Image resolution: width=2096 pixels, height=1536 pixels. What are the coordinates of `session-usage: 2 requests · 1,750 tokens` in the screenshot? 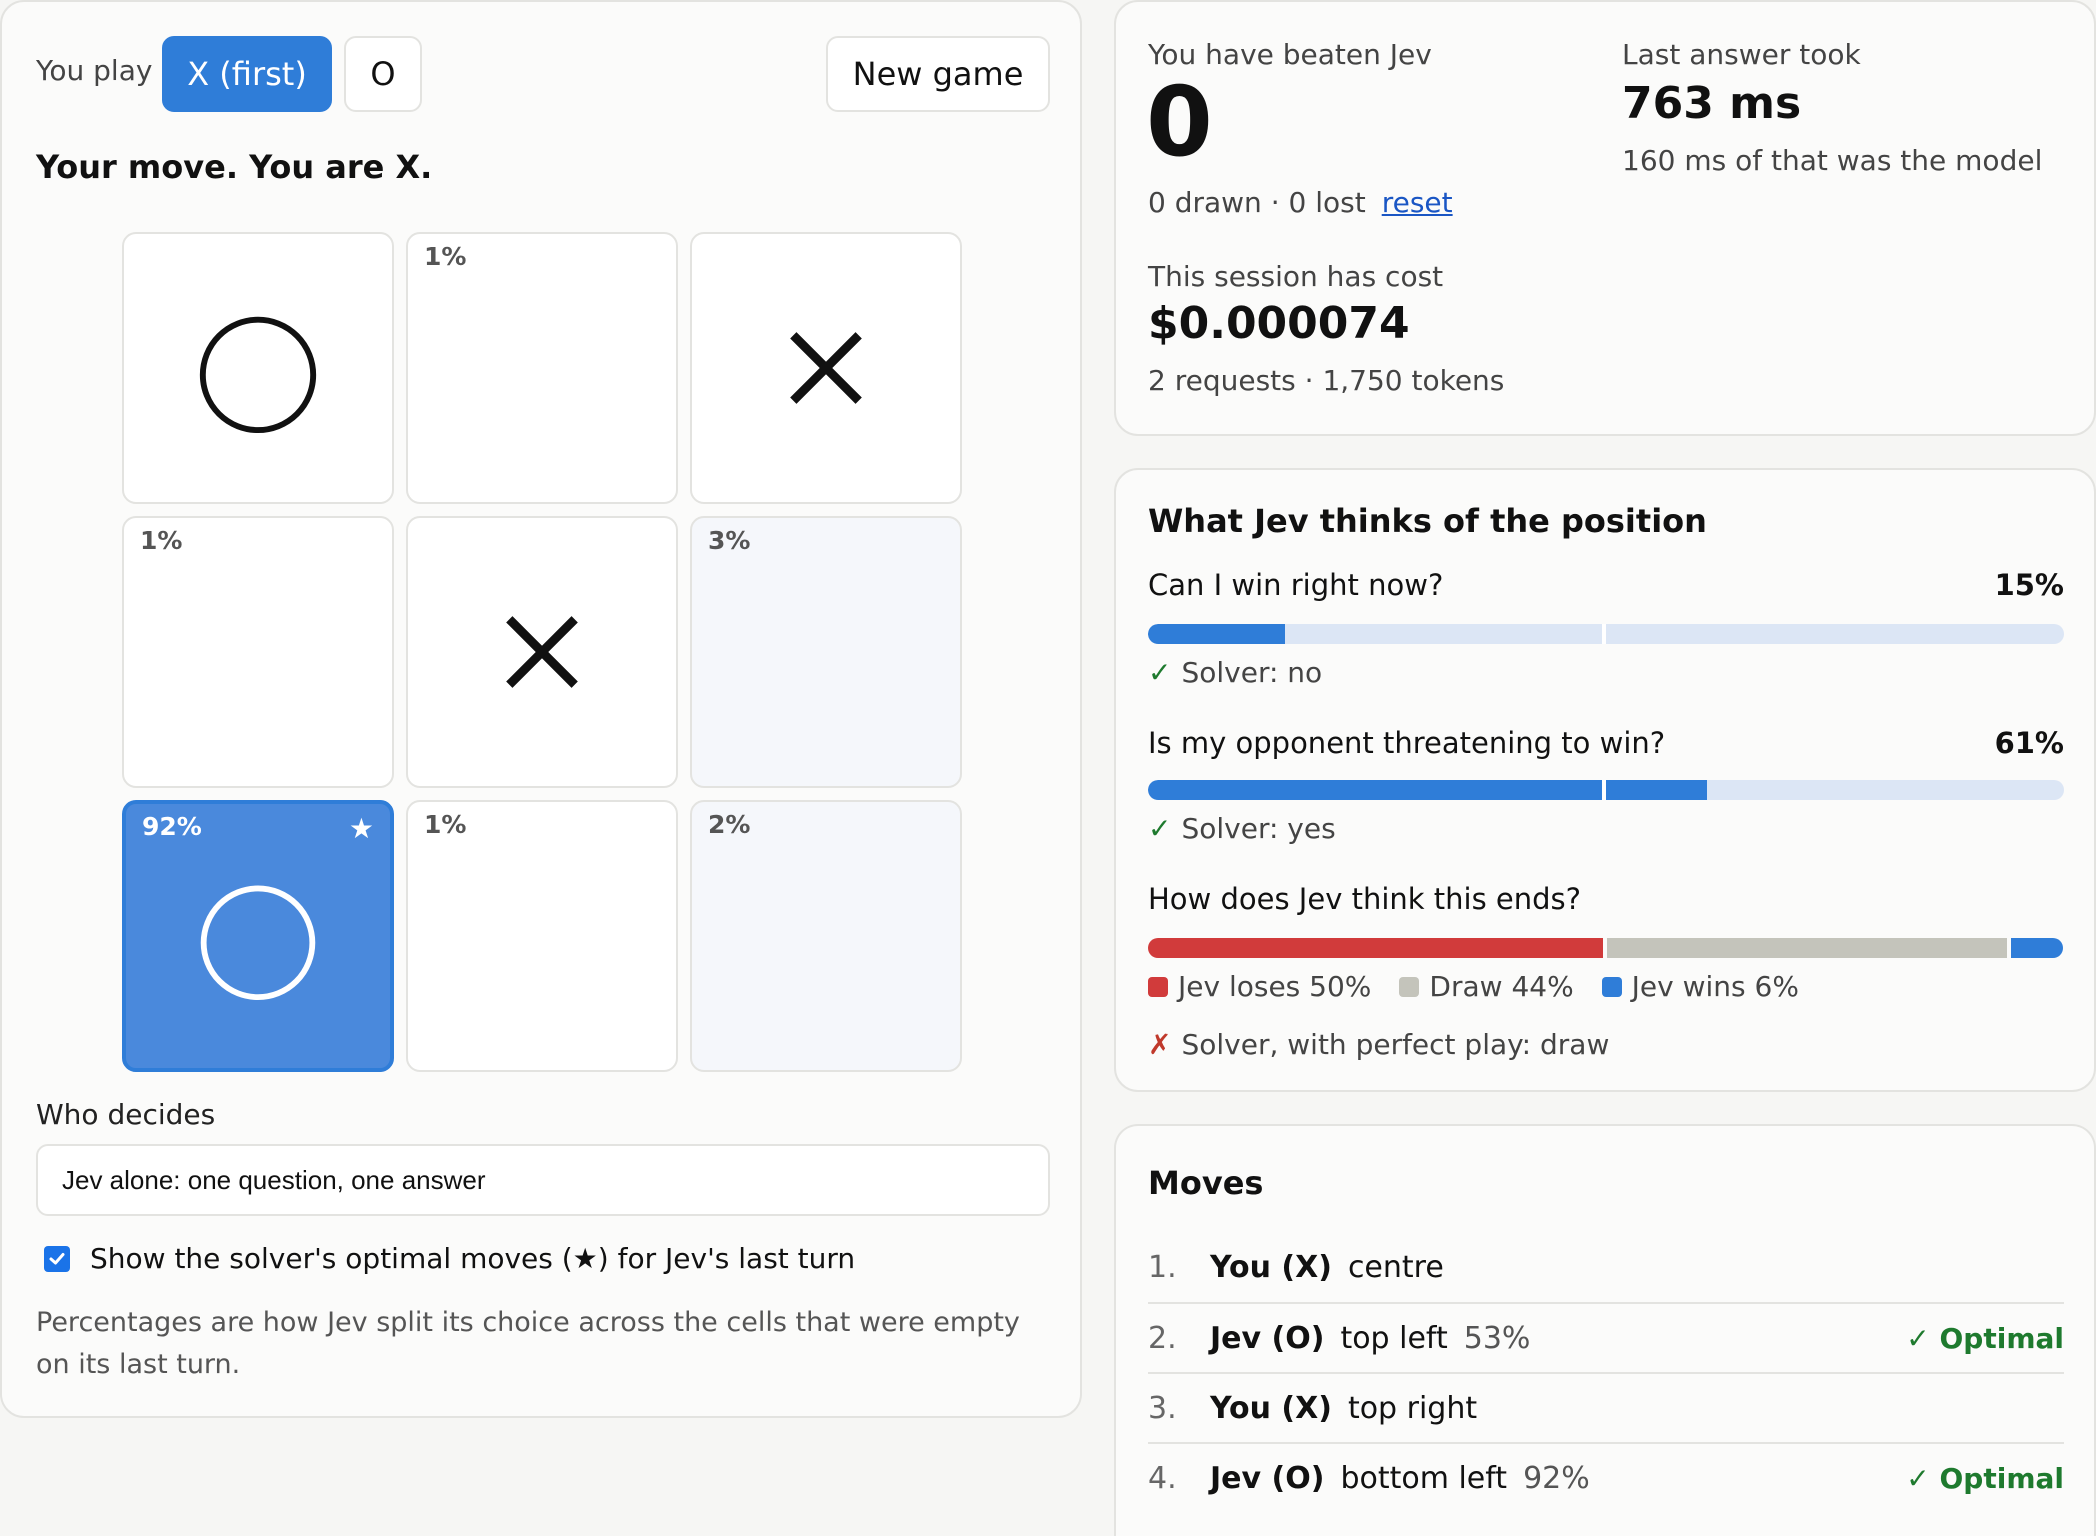 It's located at (1326, 380).